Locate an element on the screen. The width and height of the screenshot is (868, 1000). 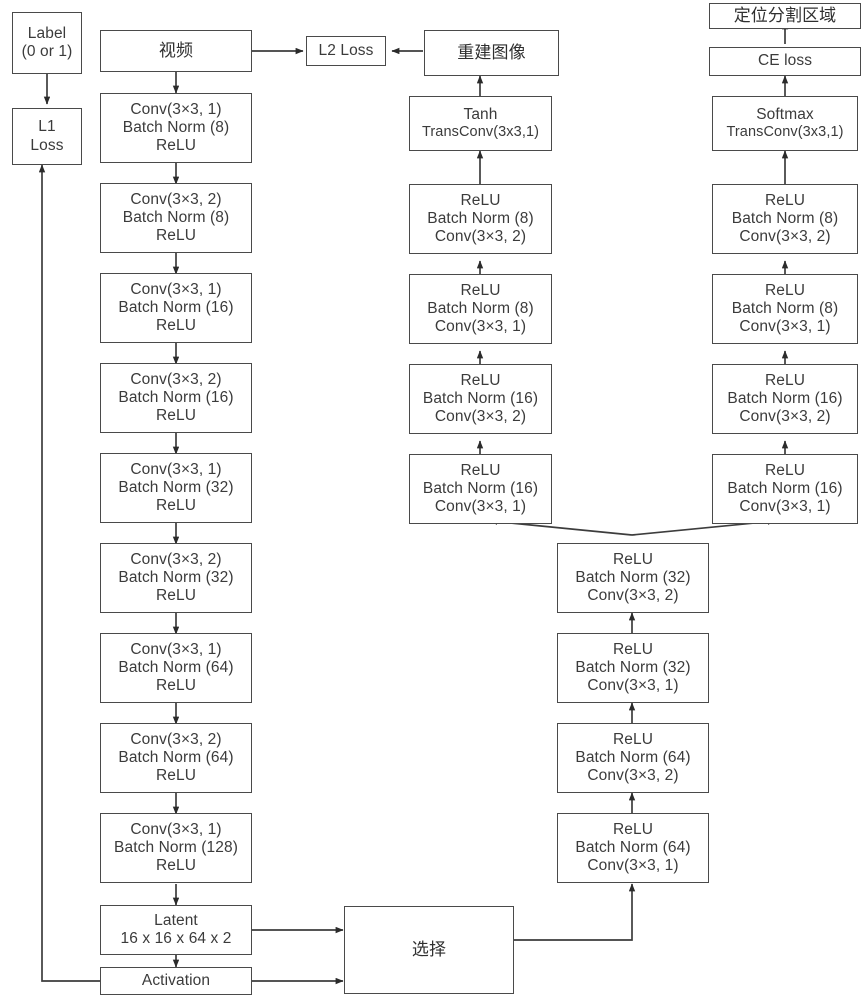
segmentation-block-3-line3: Conv(3×3, 2) is located at coordinates (785, 417).